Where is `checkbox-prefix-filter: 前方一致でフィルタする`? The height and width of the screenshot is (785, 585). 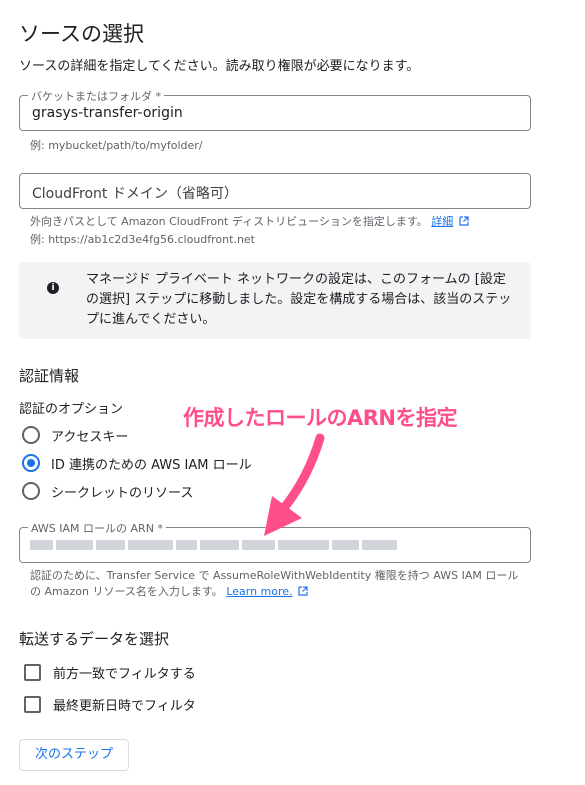 checkbox-prefix-filter: 前方一致でフィルタする is located at coordinates (110, 672).